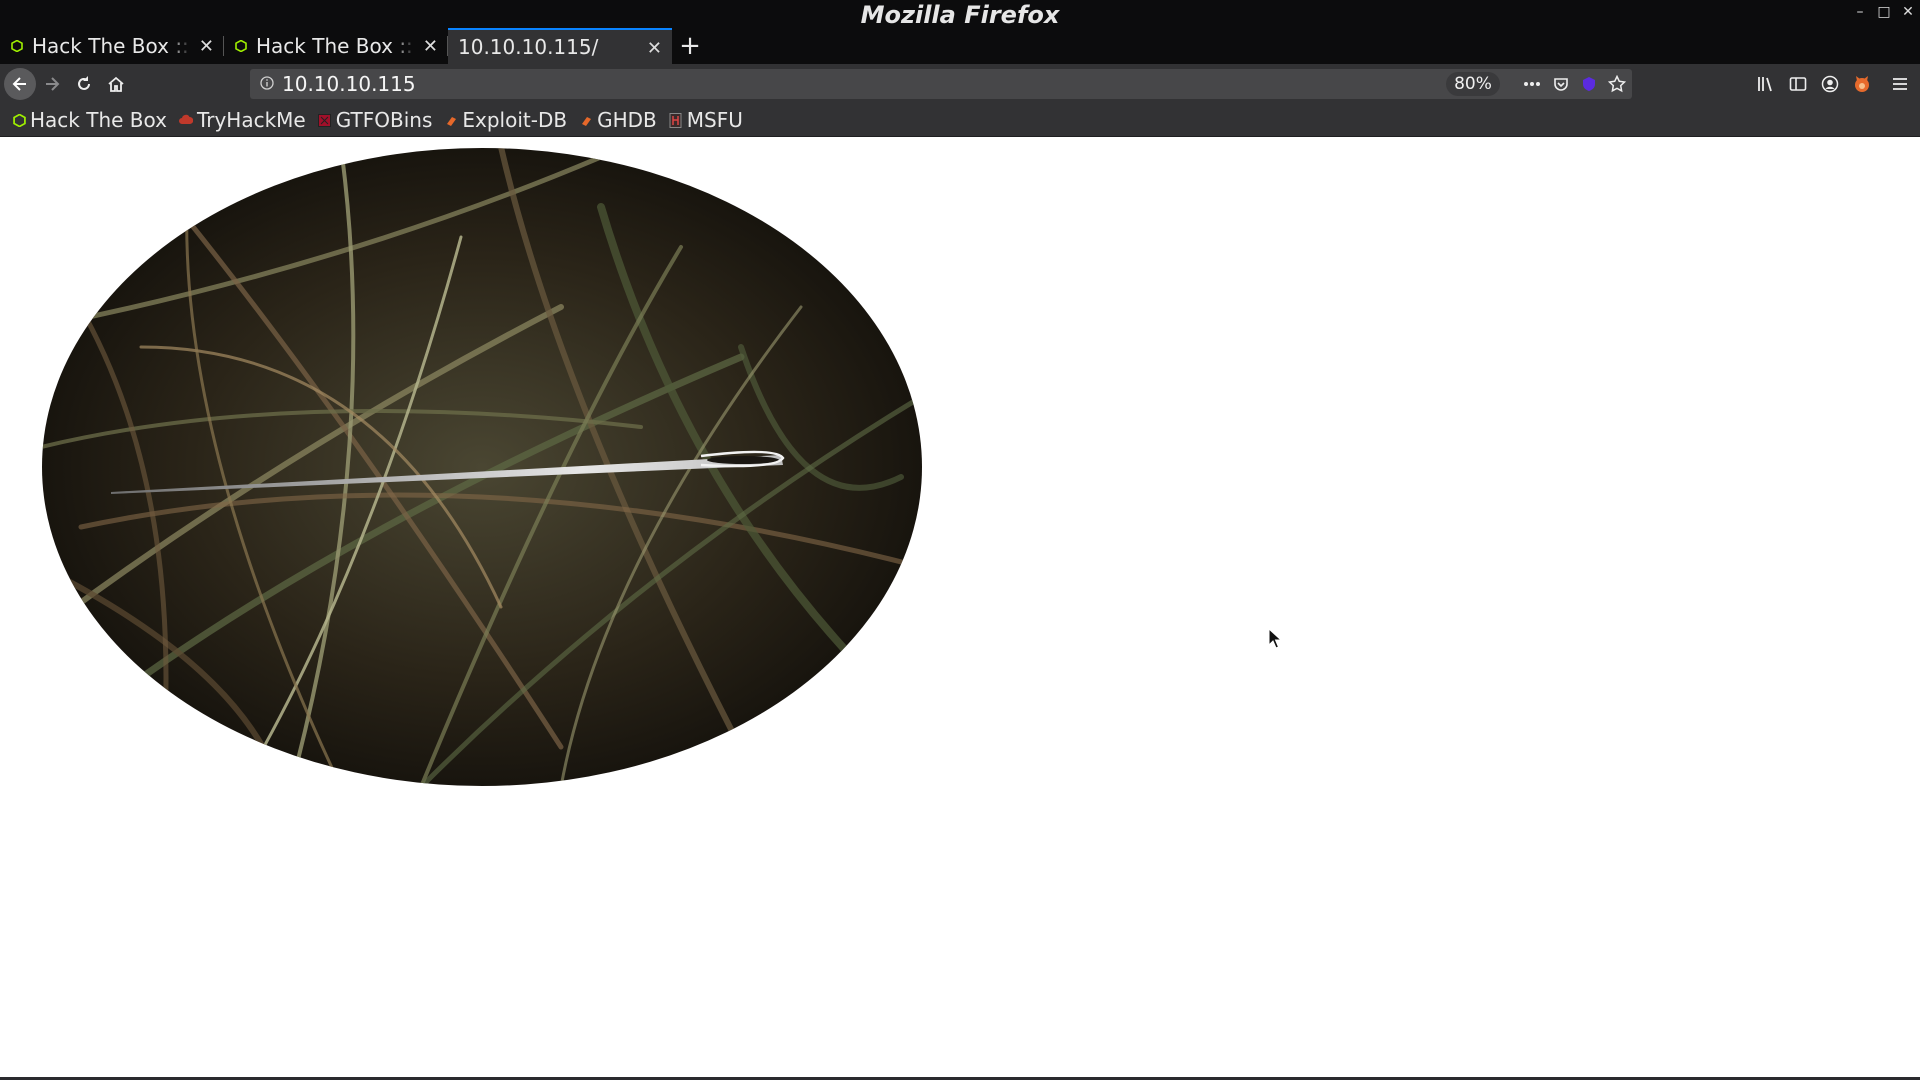 This screenshot has height=1080, width=1920. What do you see at coordinates (251, 120) in the screenshot?
I see `bookmark-label: TryHackMe` at bounding box center [251, 120].